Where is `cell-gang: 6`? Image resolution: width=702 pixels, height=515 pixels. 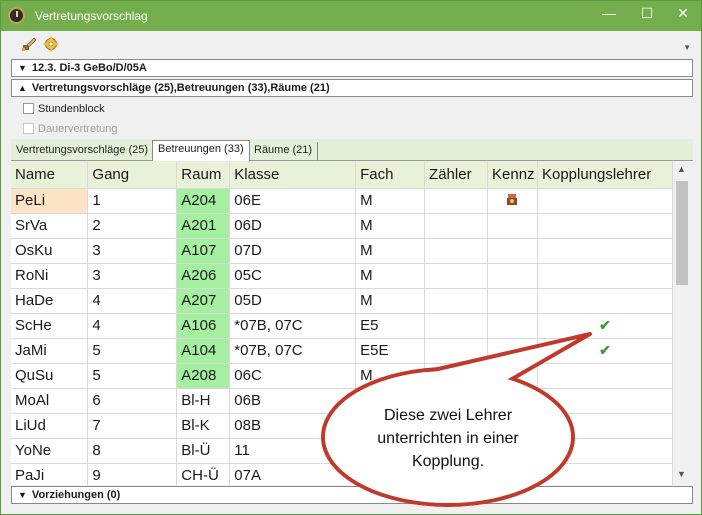 cell-gang: 6 is located at coordinates (132, 401).